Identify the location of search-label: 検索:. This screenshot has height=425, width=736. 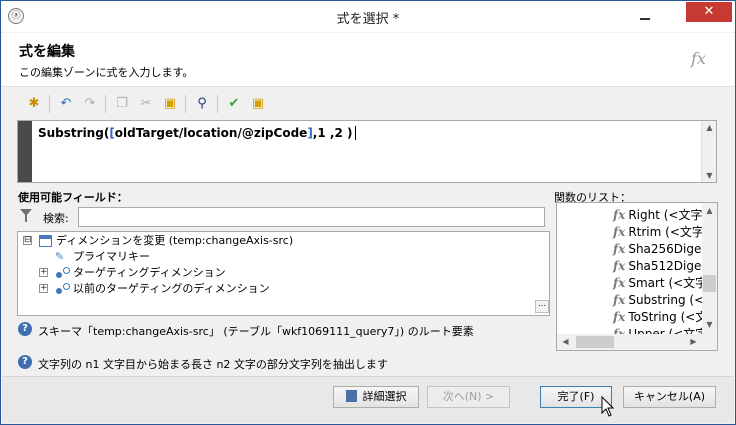
(56, 218).